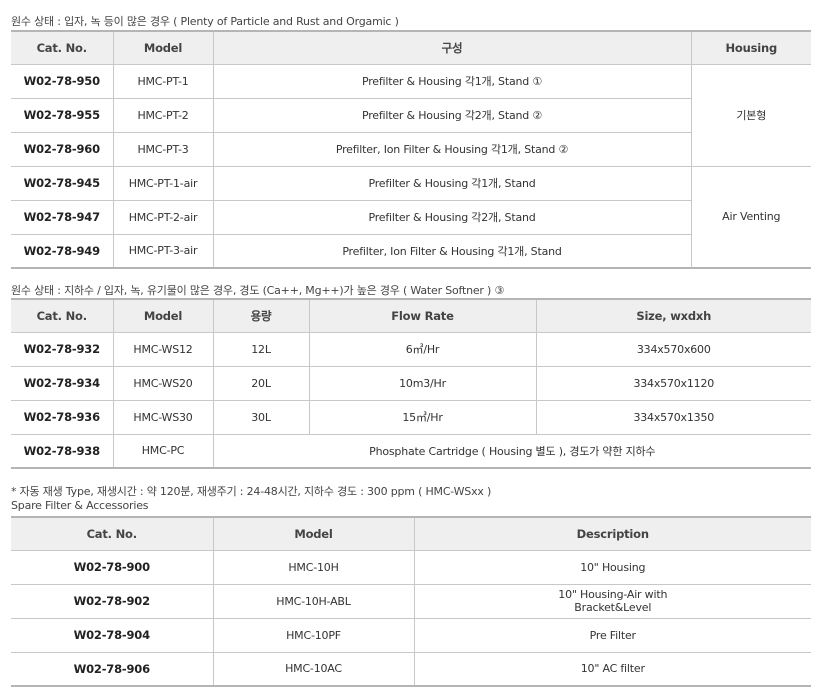 The width and height of the screenshot is (822, 698). What do you see at coordinates (673, 417) in the screenshot?
I see `size-cell: 334x570x1350` at bounding box center [673, 417].